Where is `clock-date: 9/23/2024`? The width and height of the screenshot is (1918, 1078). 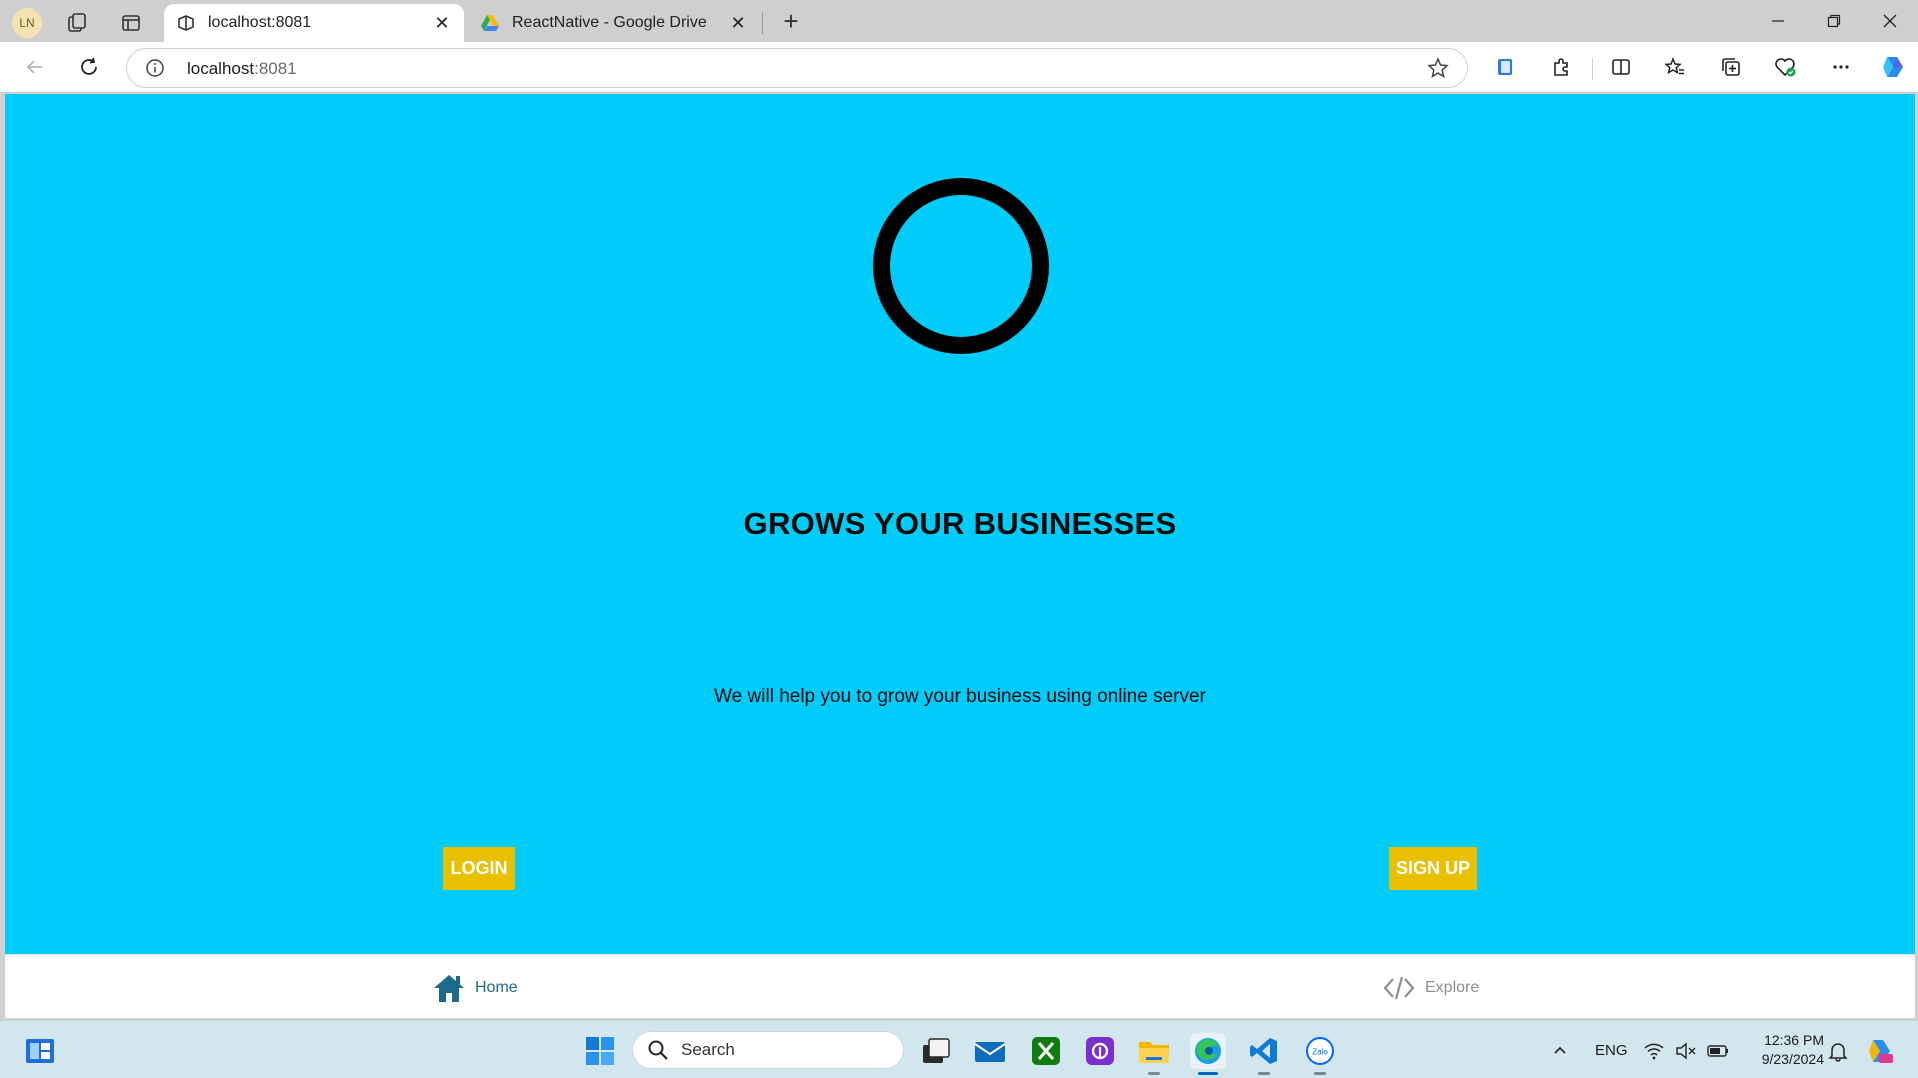
clock-date: 9/23/2024 is located at coordinates (1792, 1059).